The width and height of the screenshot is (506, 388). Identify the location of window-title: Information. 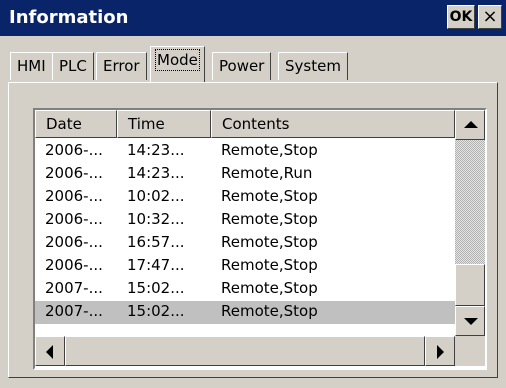
(69, 17).